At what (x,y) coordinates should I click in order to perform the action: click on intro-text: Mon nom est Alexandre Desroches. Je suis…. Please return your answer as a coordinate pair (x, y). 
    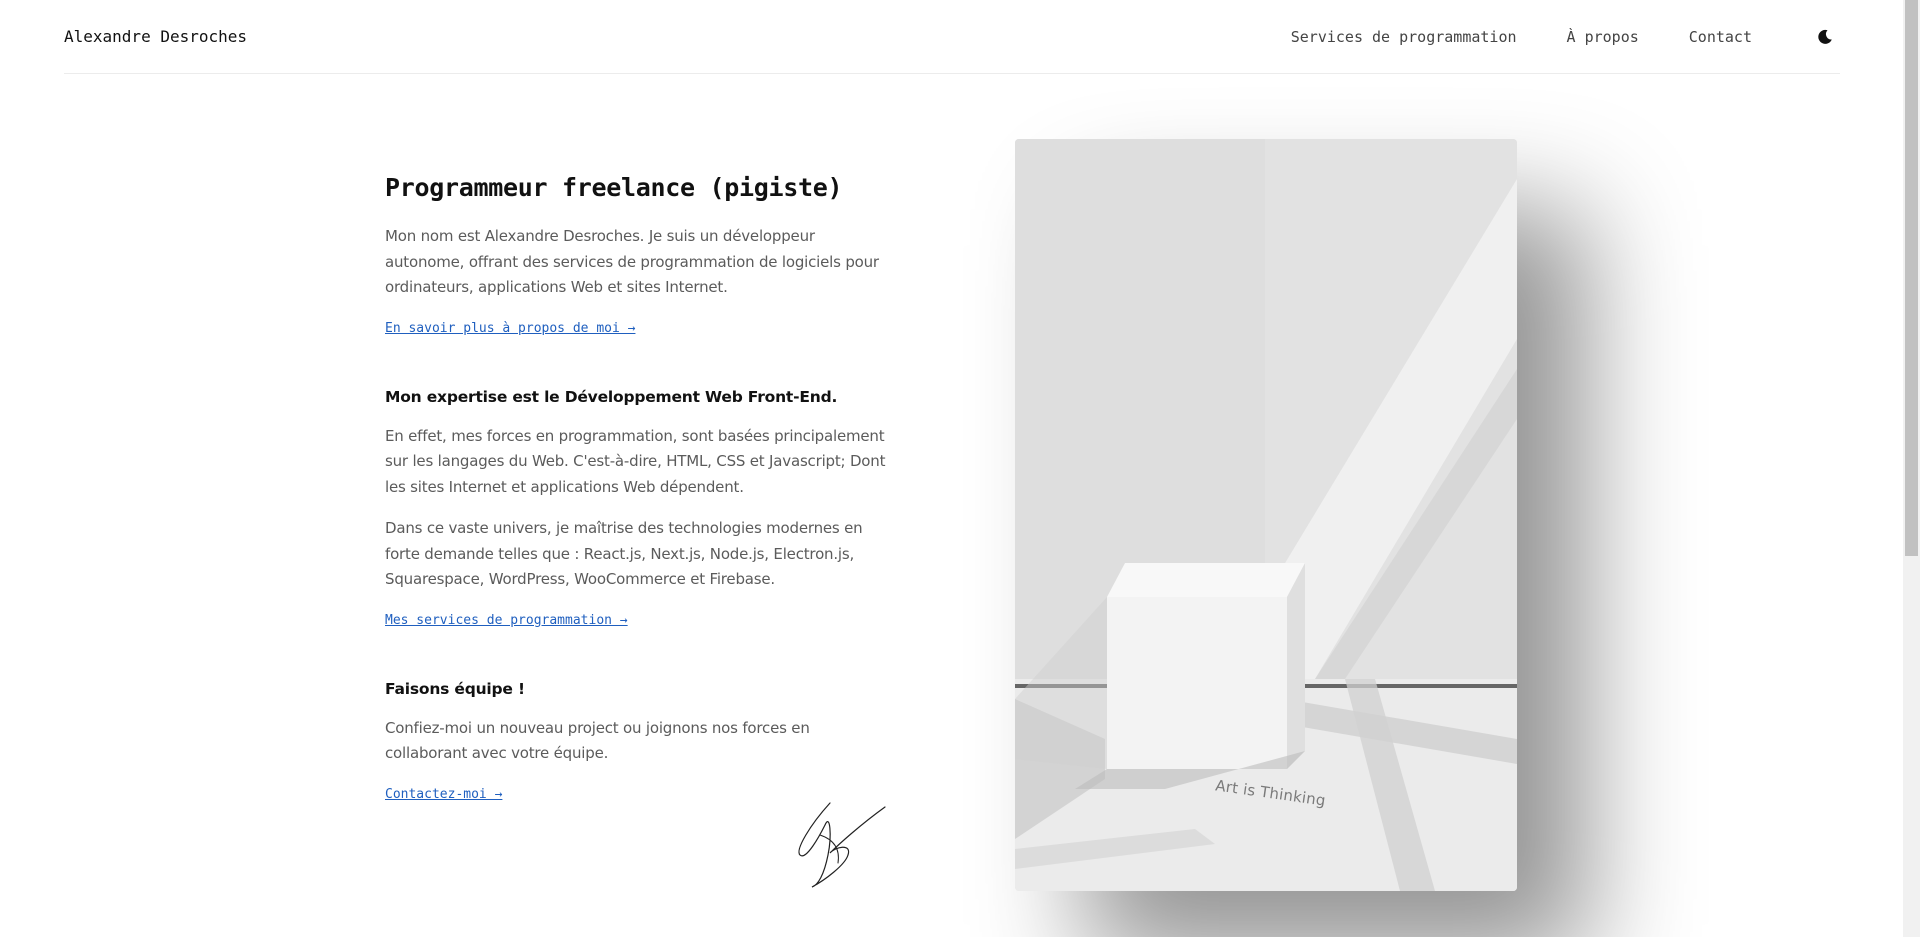
    Looking at the image, I should click on (632, 261).